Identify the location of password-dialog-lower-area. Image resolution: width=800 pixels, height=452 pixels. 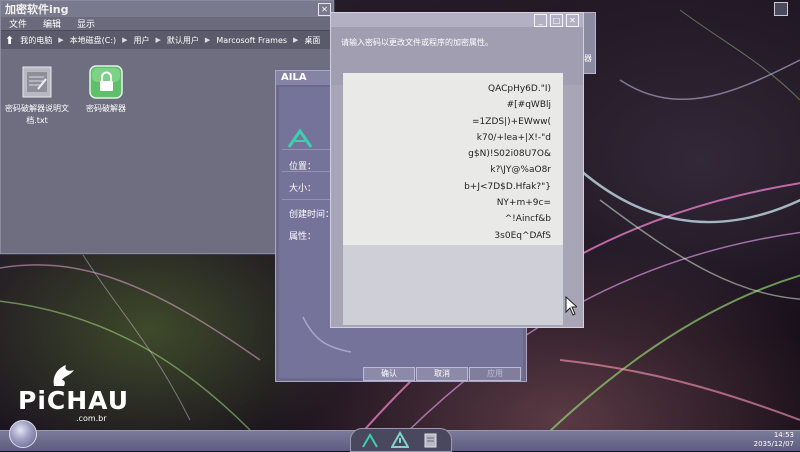
(453, 285).